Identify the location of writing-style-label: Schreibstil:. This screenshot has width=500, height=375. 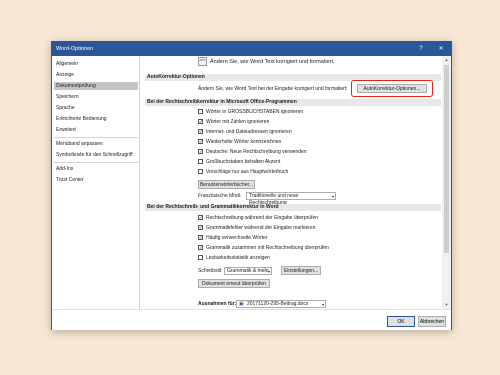
(210, 271).